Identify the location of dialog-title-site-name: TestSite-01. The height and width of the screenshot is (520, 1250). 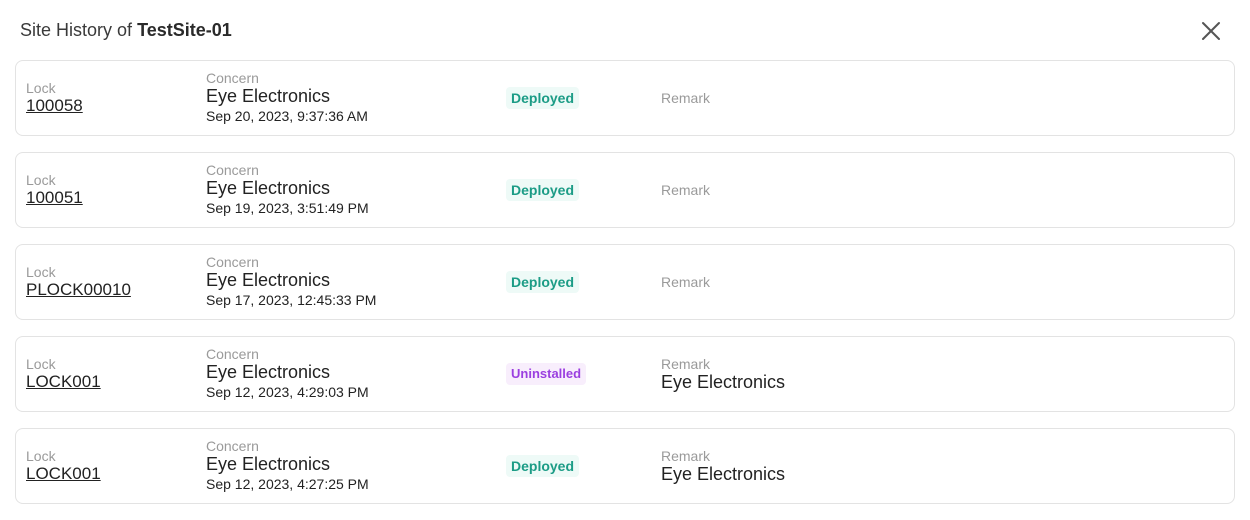
(184, 30).